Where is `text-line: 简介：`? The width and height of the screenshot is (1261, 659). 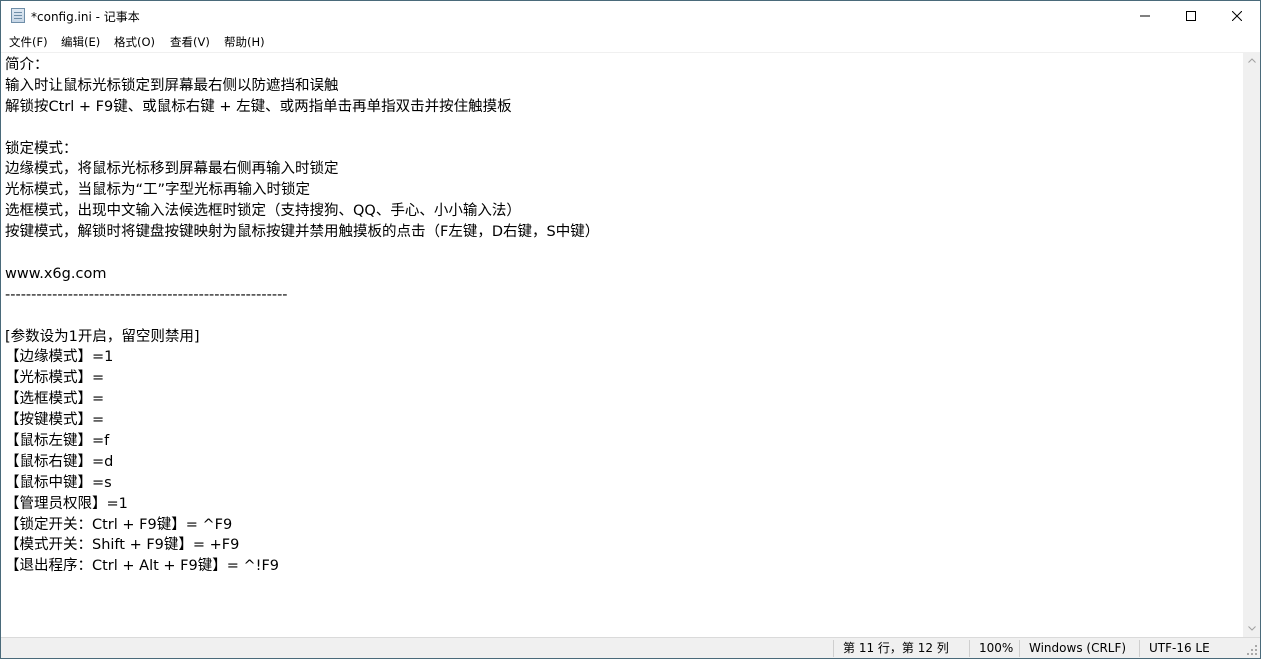
text-line: 简介： is located at coordinates (302, 65).